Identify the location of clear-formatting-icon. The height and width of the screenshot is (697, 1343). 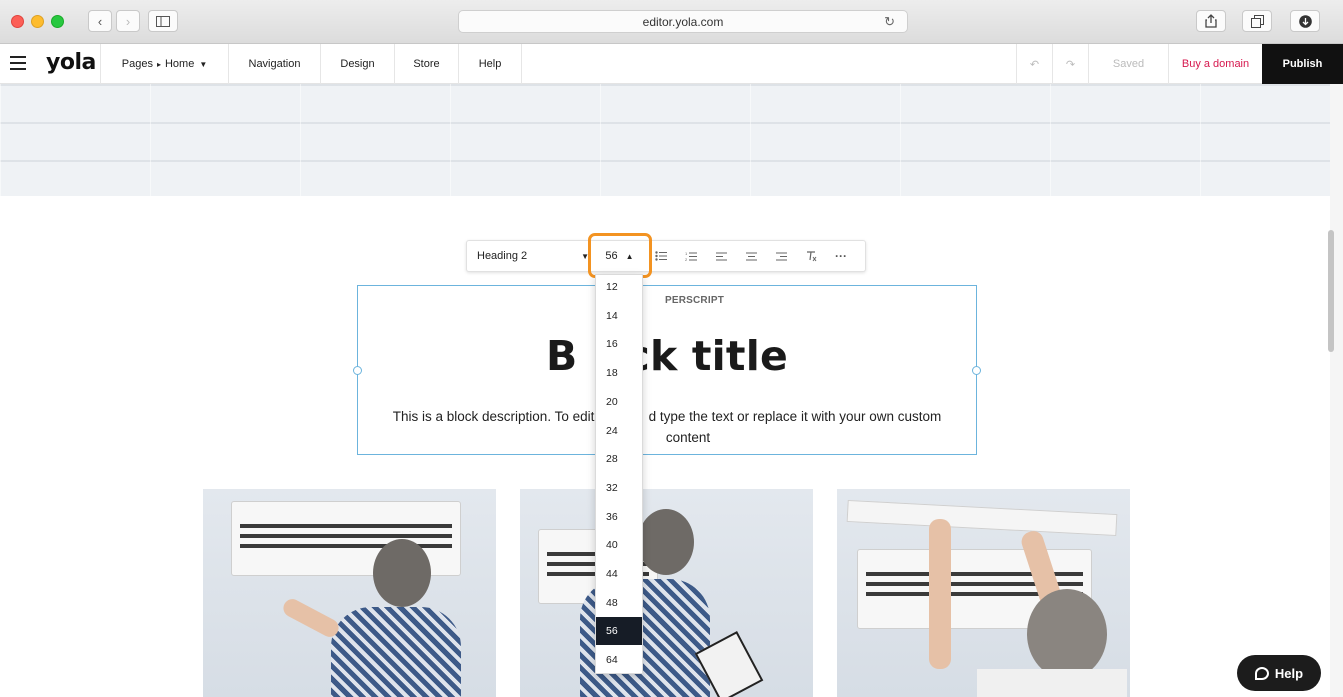
(811, 256).